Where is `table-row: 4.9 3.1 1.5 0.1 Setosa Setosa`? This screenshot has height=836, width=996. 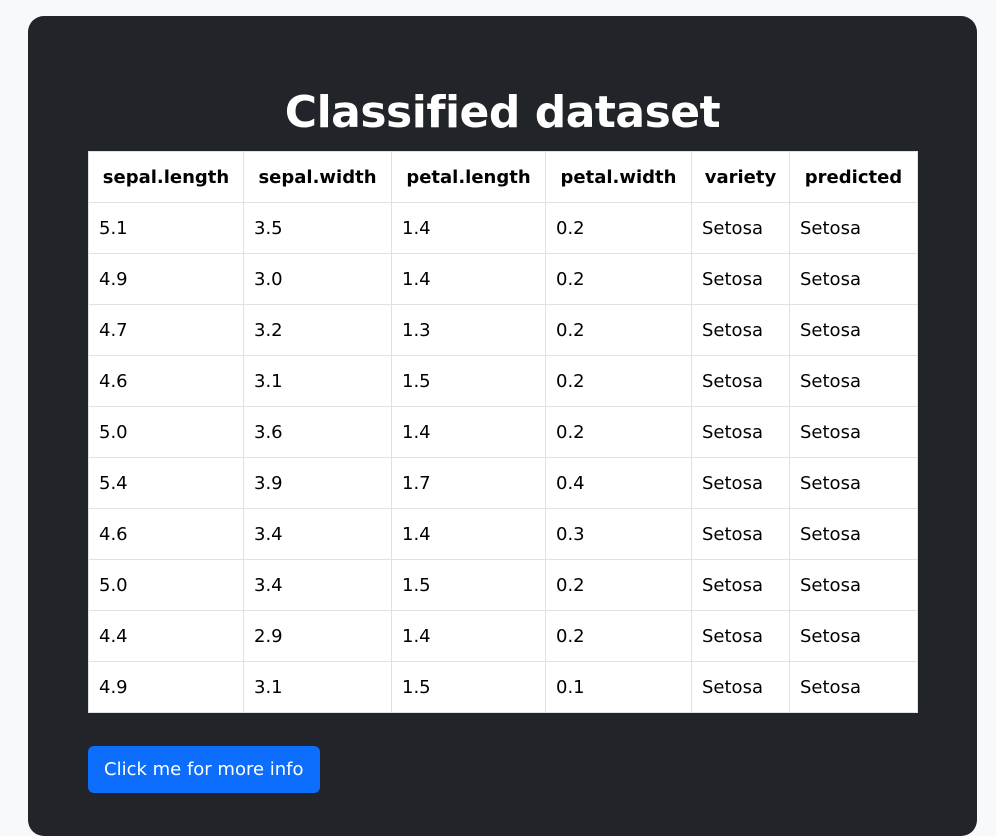 table-row: 4.9 3.1 1.5 0.1 Setosa Setosa is located at coordinates (503, 687).